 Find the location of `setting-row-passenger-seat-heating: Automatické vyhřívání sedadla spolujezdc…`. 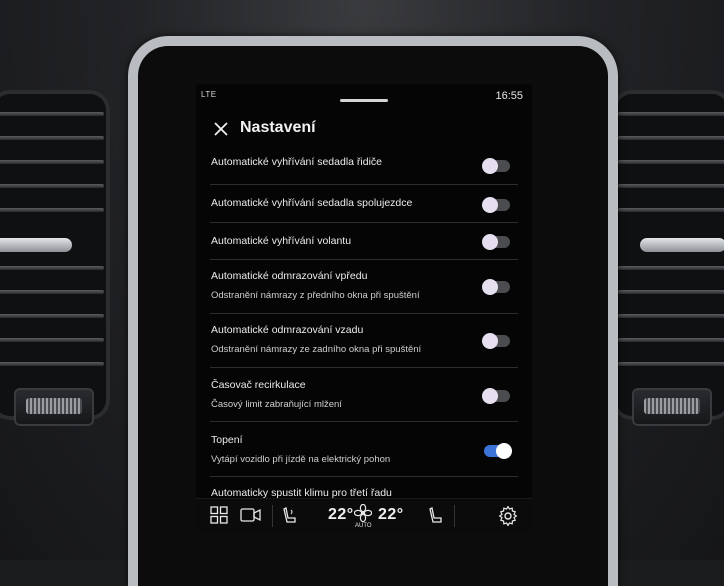

setting-row-passenger-seat-heating: Automatické vyhřívání sedadla spolujezdc… is located at coordinates (364, 203).